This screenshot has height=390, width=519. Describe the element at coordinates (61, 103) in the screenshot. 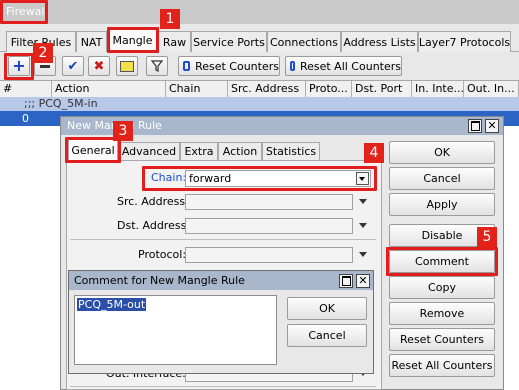

I see `comment-row-text: ;;; PCQ_5M-in` at that location.